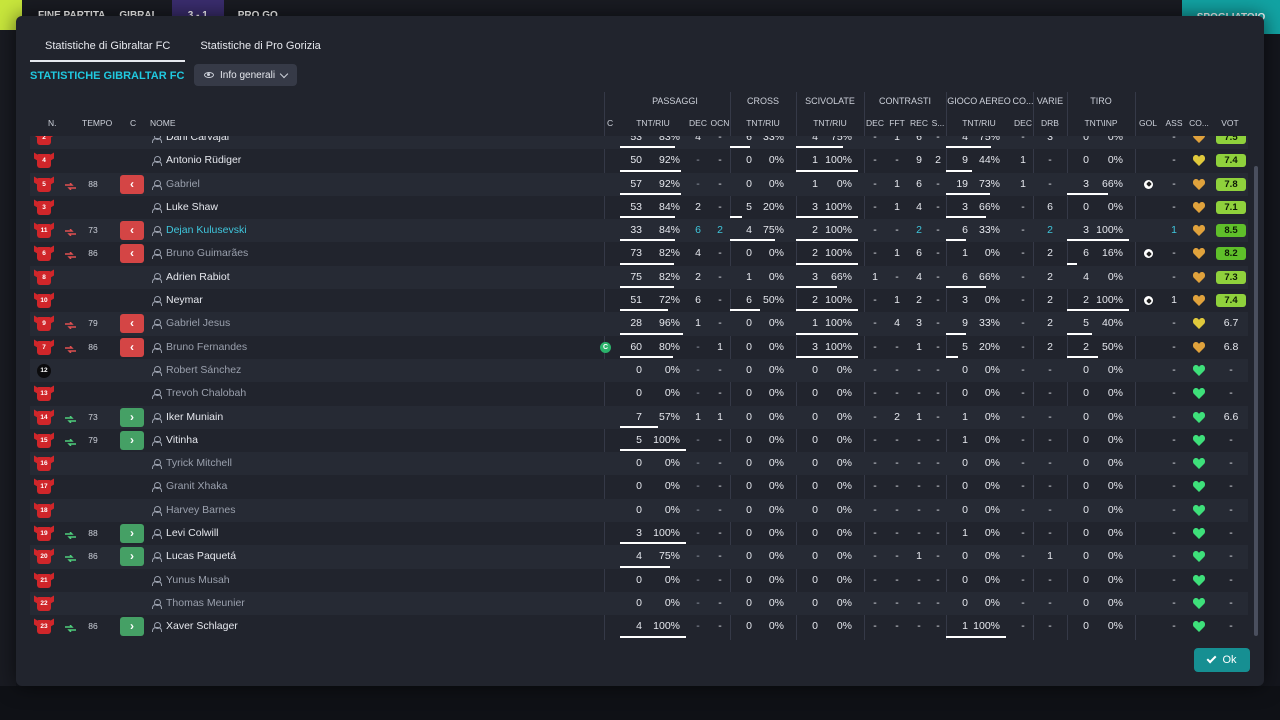  Describe the element at coordinates (205, 603) in the screenshot. I see `player-name: Thomas Meunier` at that location.